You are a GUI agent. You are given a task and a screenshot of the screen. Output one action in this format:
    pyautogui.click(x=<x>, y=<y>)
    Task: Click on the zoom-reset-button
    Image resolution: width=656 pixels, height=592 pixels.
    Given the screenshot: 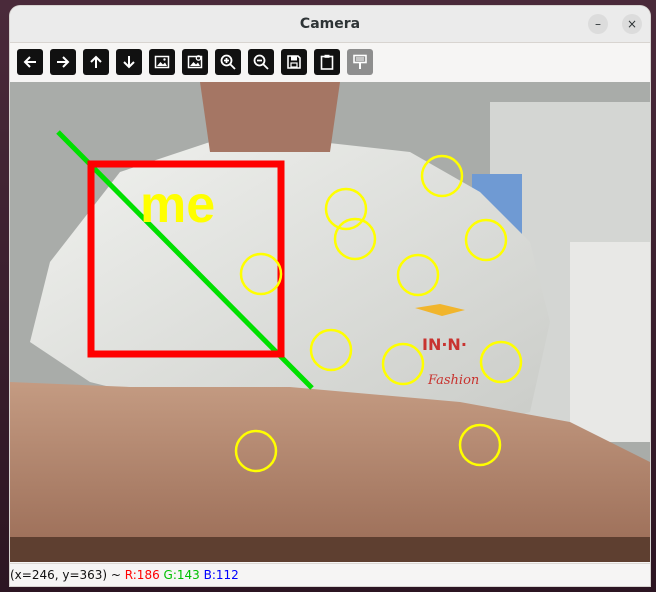 What is the action you would take?
    pyautogui.click(x=162, y=62)
    